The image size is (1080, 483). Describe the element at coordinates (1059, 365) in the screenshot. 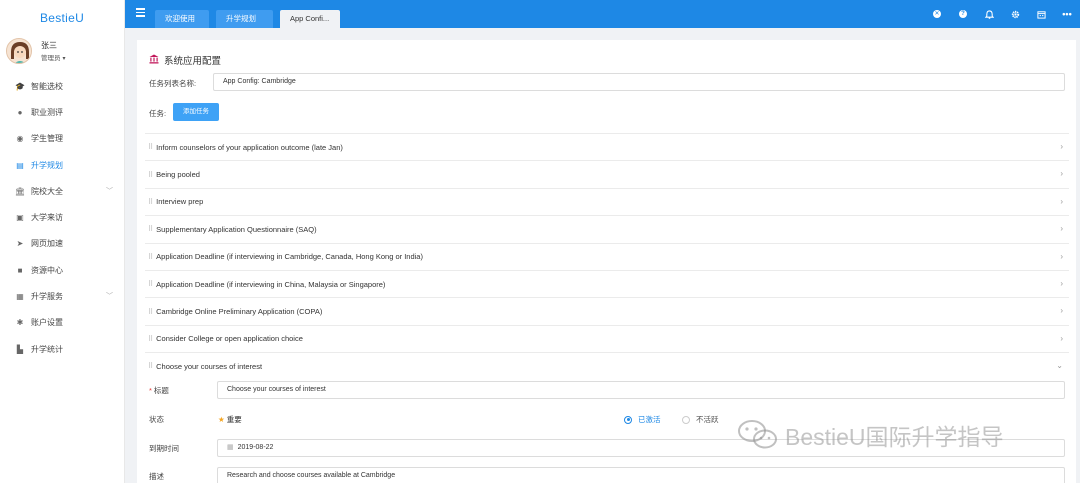

I see `chevron-down-icon: ⌄` at that location.